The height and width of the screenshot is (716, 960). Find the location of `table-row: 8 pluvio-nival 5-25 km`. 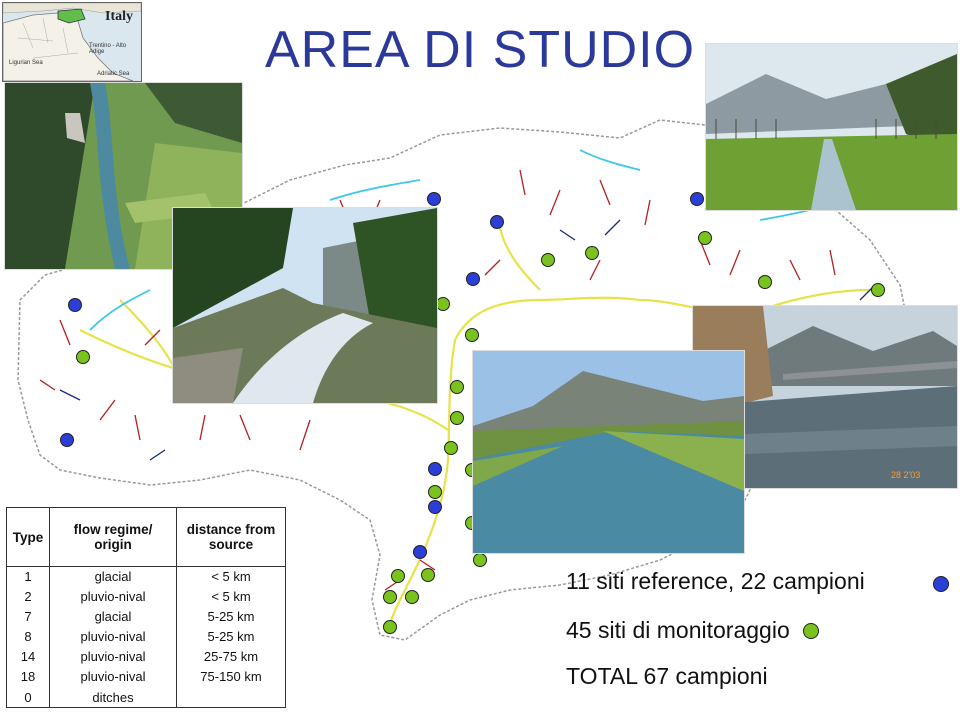

table-row: 8 pluvio-nival 5-25 km is located at coordinates (146, 637).